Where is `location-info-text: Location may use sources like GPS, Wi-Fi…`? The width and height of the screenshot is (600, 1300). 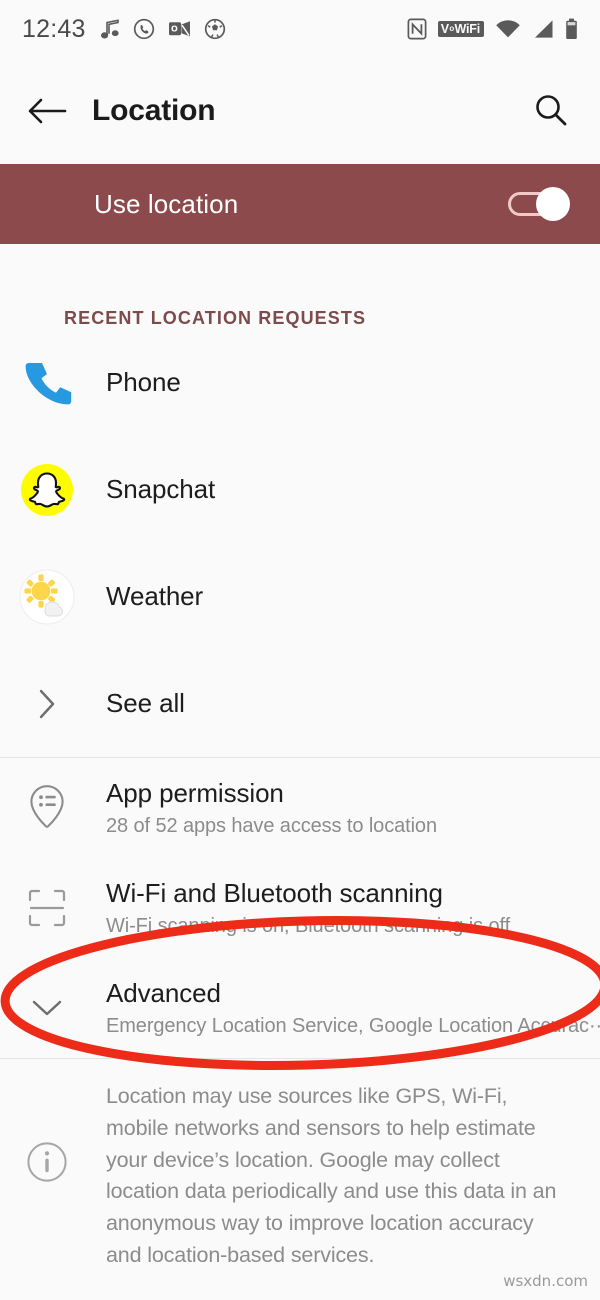 location-info-text: Location may use sources like GPS, Wi-Fi… is located at coordinates (331, 1176).